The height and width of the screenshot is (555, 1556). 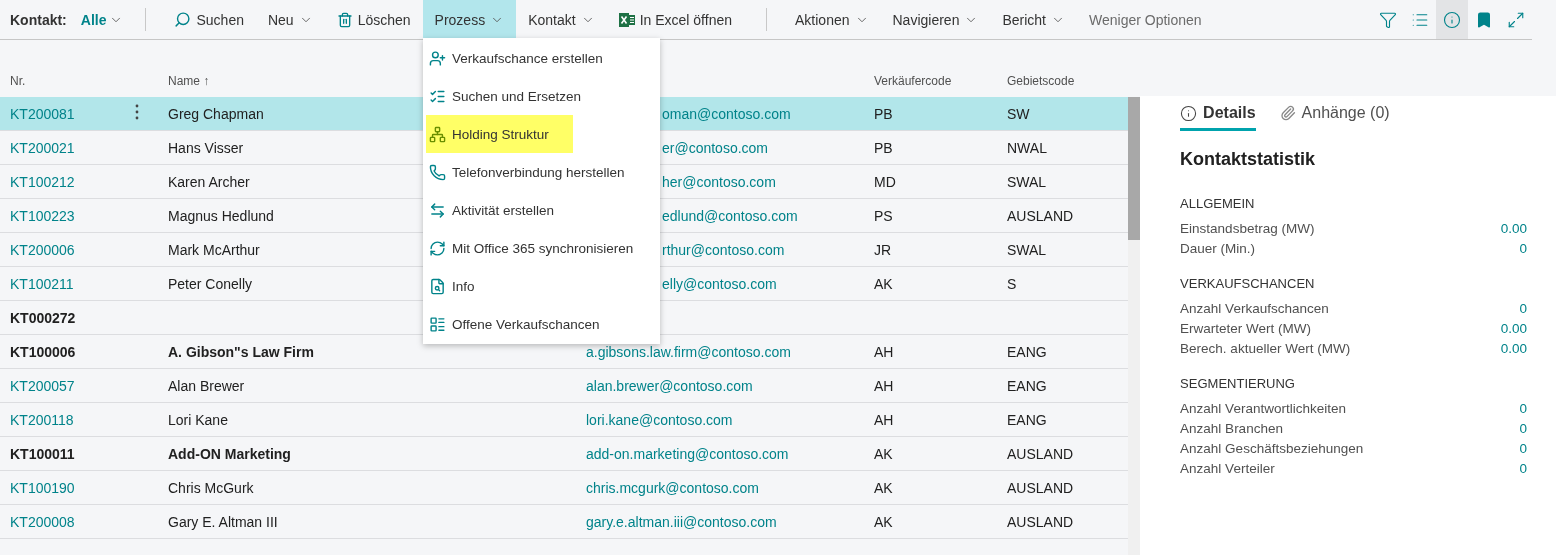 I want to click on stat-label: Anzahl Branchen, so click(x=1231, y=428).